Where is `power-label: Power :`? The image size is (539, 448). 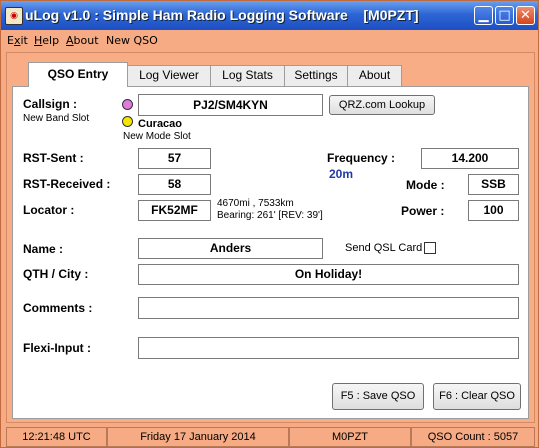
power-label: Power : is located at coordinates (423, 211).